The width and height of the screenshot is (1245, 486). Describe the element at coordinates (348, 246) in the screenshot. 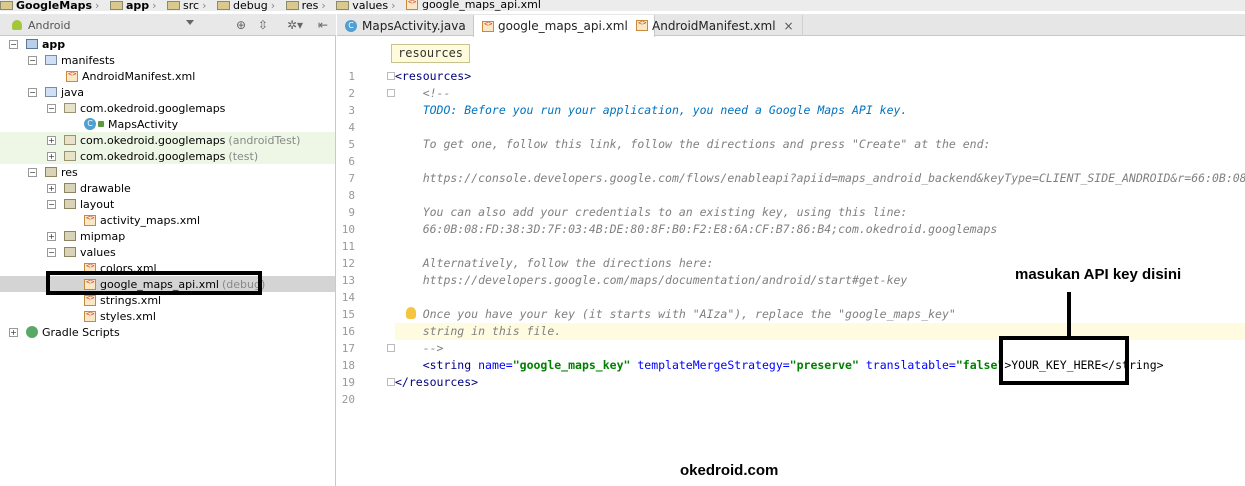

I see `line-number: 11` at that location.